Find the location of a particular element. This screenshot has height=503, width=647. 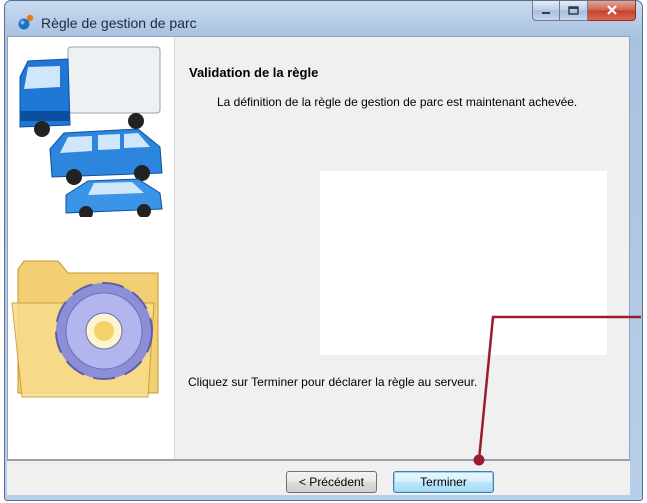

folder-gear-illustration is located at coordinates (85, 329).